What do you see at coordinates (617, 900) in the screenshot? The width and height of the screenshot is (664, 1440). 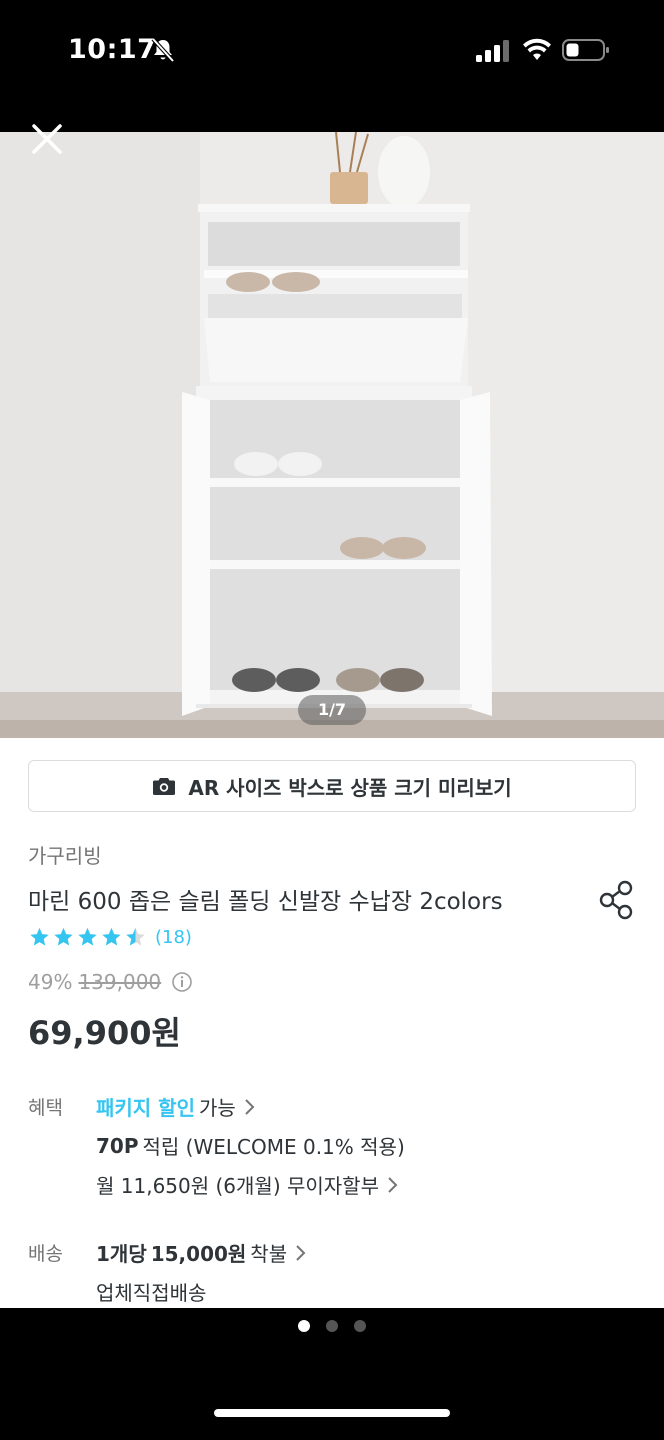 I see `share-icon` at bounding box center [617, 900].